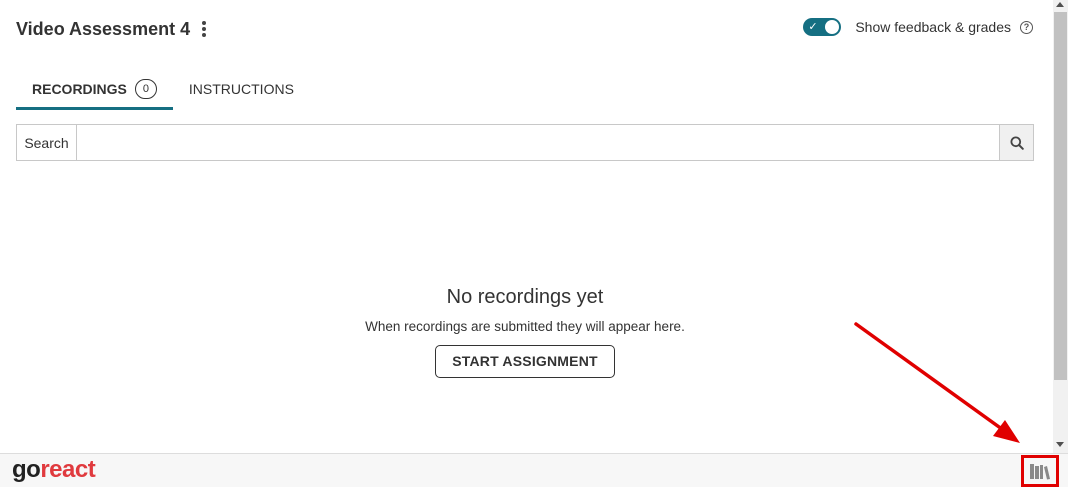 The image size is (1068, 487). What do you see at coordinates (204, 29) in the screenshot?
I see `more-options-icon` at bounding box center [204, 29].